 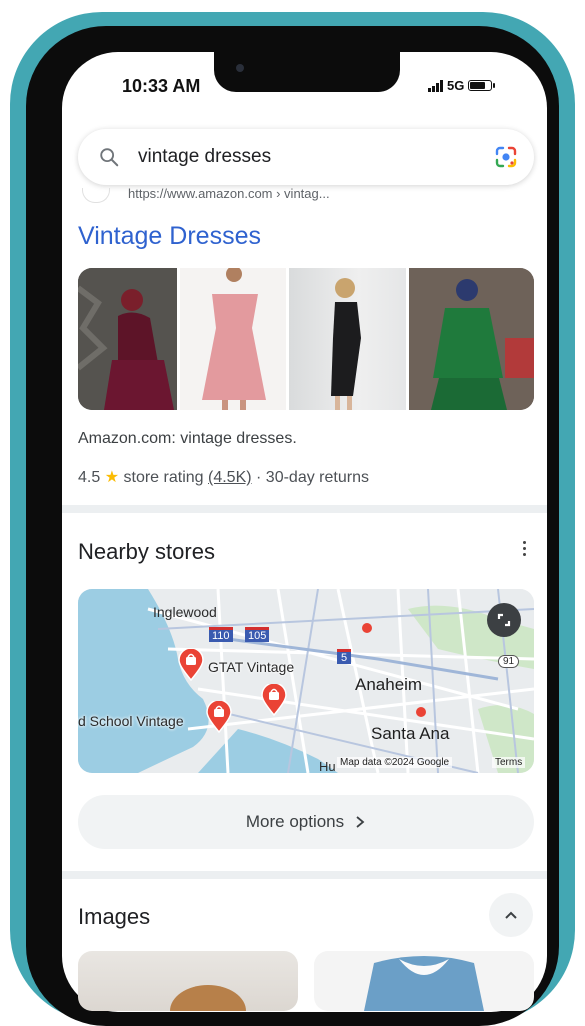 I want to click on map-background, so click(x=306, y=681).